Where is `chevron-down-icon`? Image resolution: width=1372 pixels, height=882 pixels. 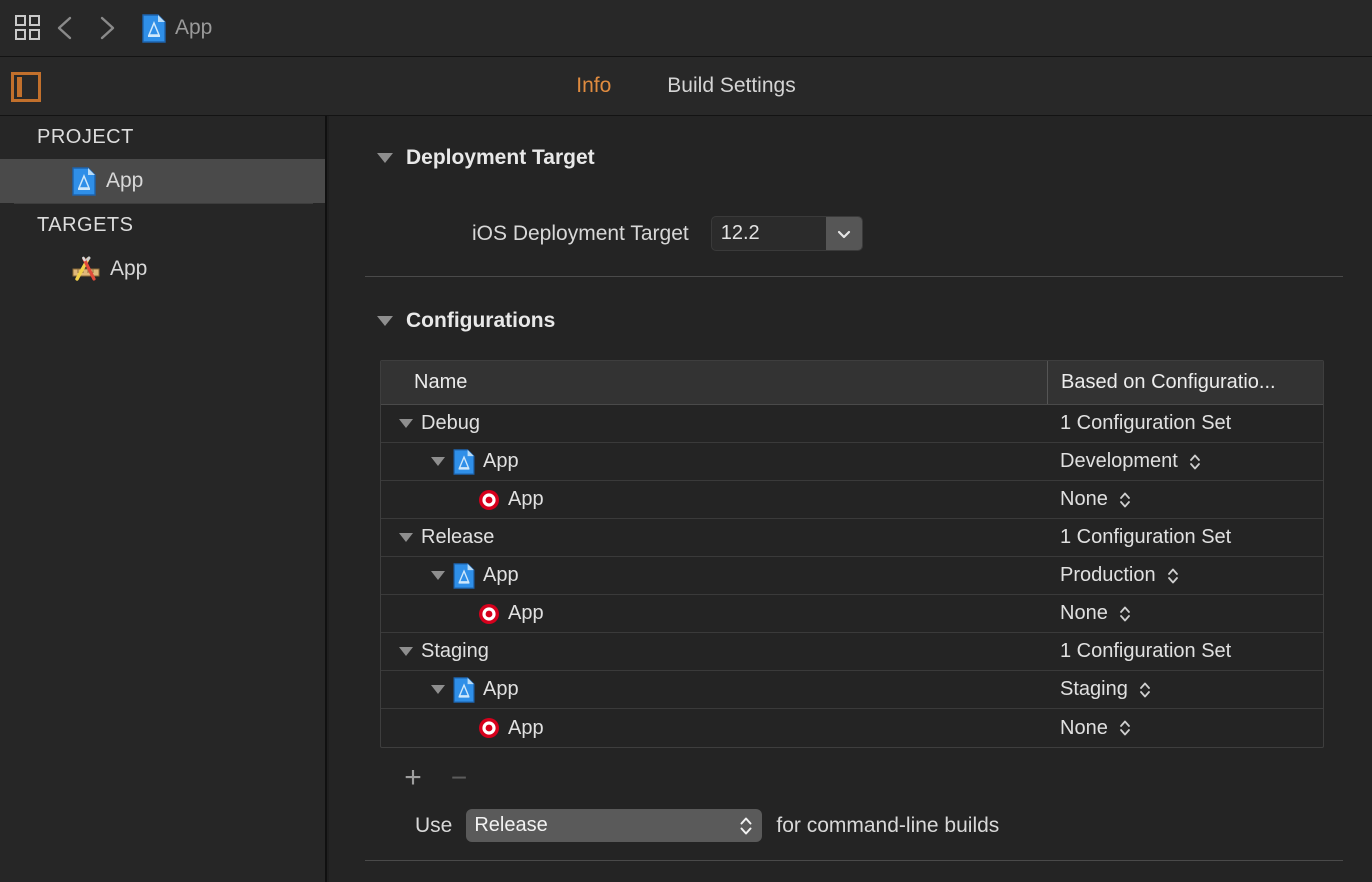 chevron-down-icon is located at coordinates (843, 233).